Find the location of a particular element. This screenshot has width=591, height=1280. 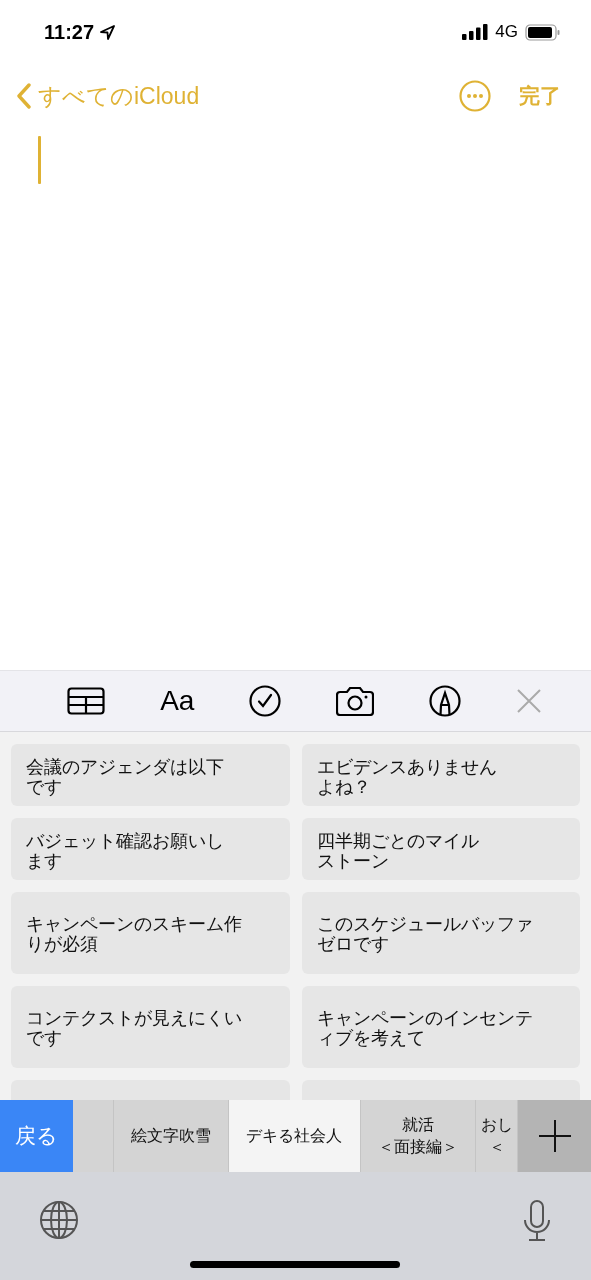

globe-icon is located at coordinates (59, 1220).